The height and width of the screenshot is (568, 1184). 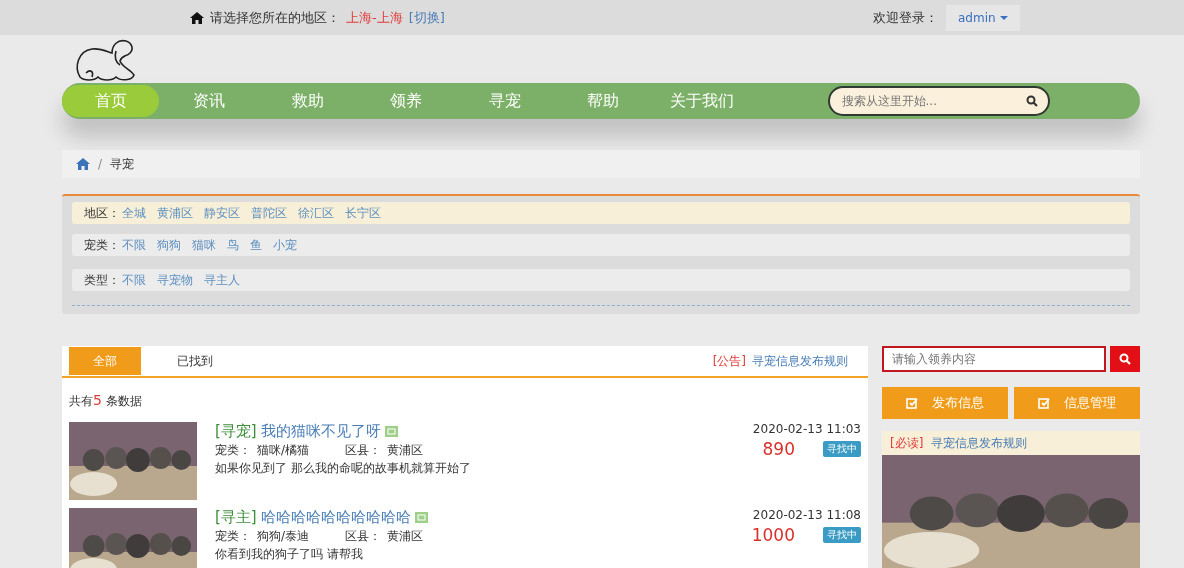 I want to click on action-button: 发布信息, so click(x=945, y=403).